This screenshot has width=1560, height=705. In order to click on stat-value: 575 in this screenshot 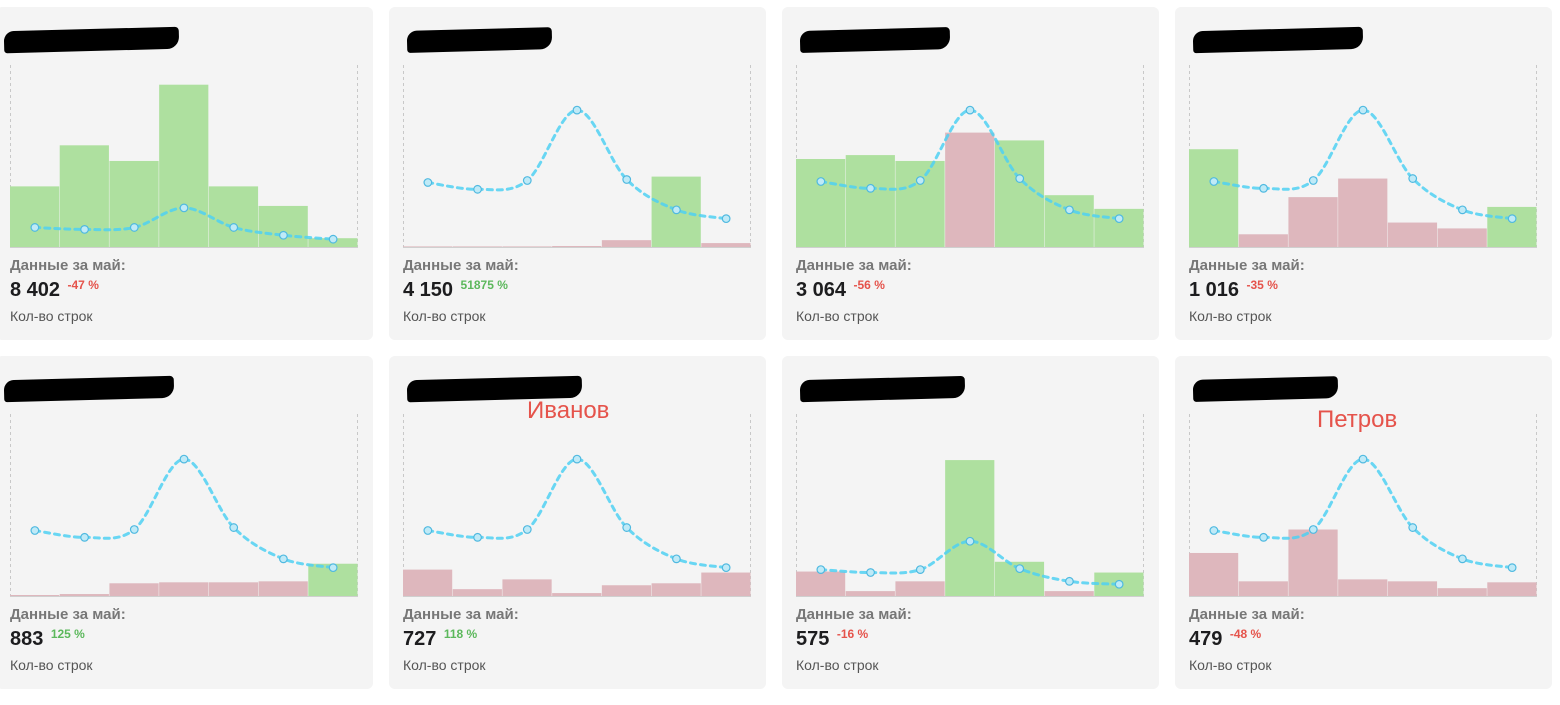, I will do `click(813, 639)`.